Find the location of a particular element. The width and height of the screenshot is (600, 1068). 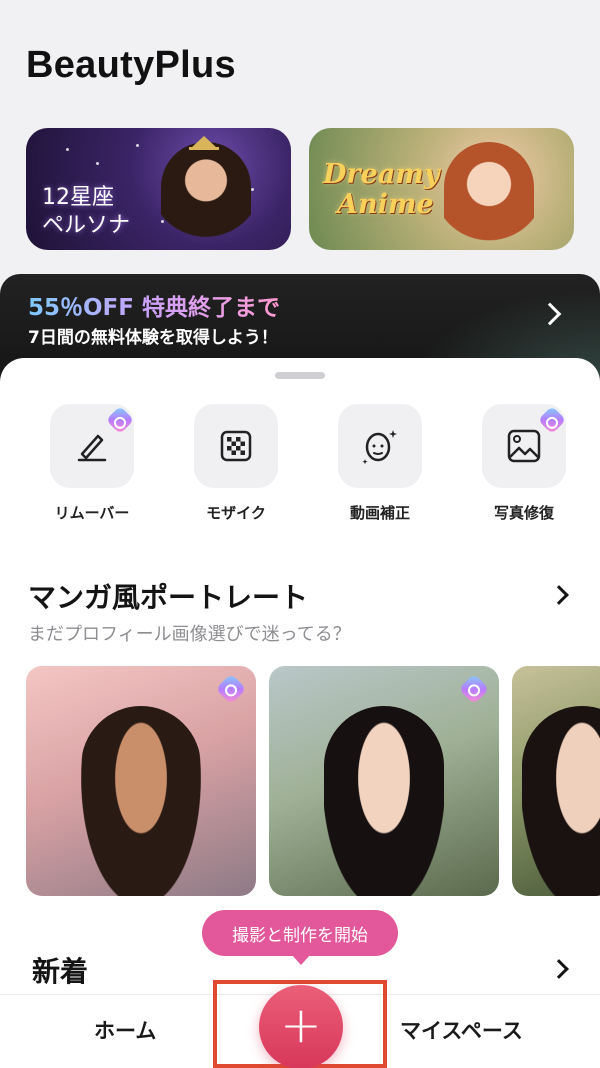

zodiac-persona-banner: 12星座 ペルソナ is located at coordinates (158, 189).